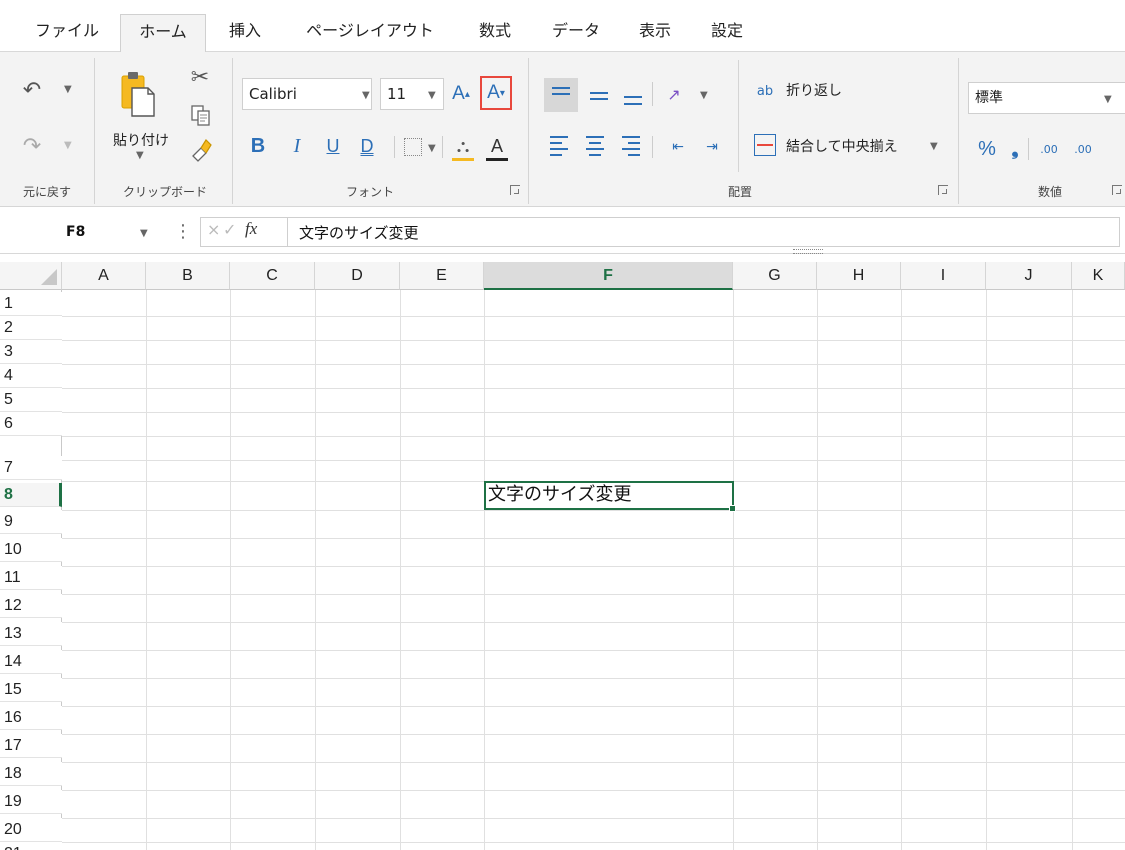 The width and height of the screenshot is (1125, 850). What do you see at coordinates (31, 495) in the screenshot?
I see `row-header-8: 8` at bounding box center [31, 495].